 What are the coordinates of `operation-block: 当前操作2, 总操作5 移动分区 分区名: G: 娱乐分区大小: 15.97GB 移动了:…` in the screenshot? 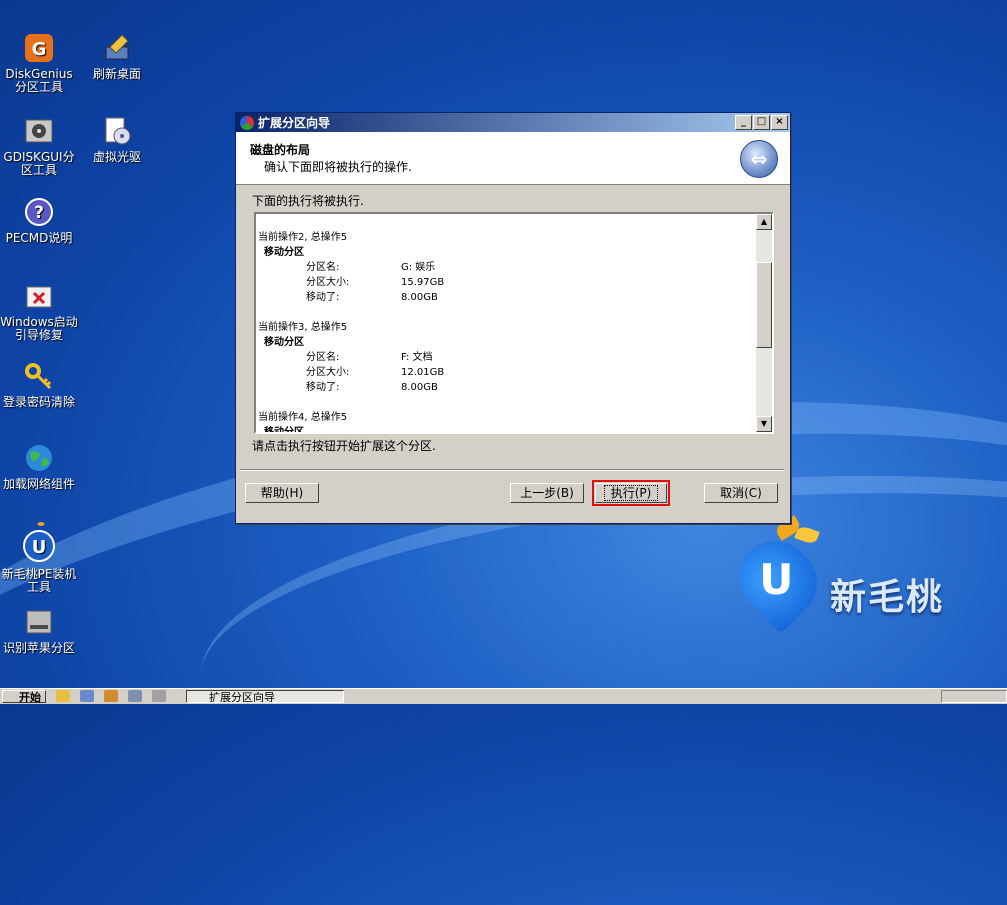 It's located at (507, 267).